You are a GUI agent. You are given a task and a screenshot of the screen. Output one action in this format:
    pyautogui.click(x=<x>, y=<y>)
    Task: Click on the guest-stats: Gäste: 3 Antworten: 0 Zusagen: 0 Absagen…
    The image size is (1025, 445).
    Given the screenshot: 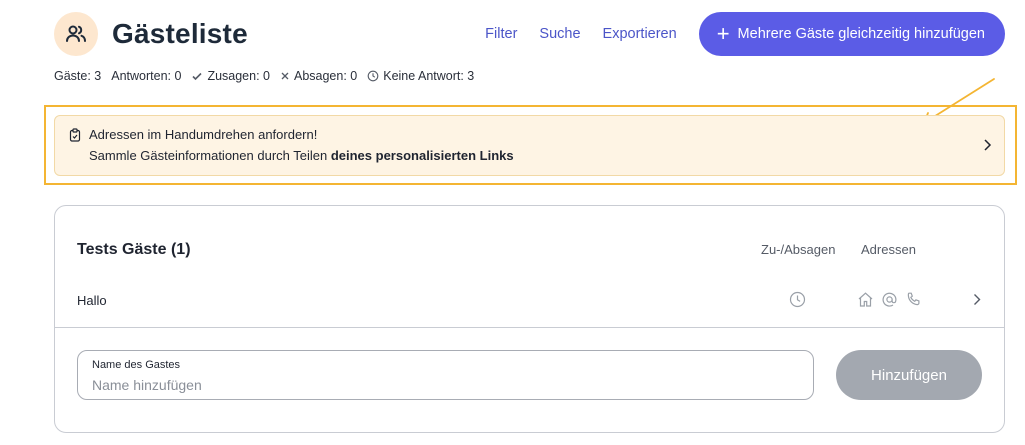 What is the action you would take?
    pyautogui.click(x=269, y=76)
    